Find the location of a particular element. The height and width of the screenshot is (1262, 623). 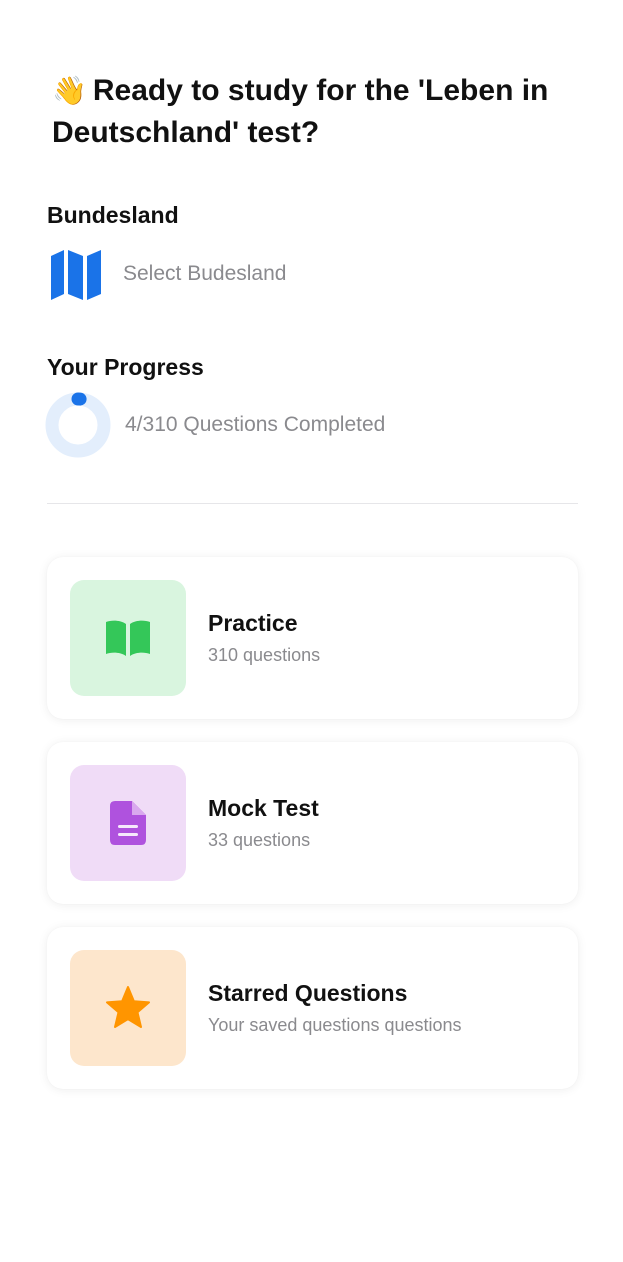

starred-questions-tile is located at coordinates (128, 1008).